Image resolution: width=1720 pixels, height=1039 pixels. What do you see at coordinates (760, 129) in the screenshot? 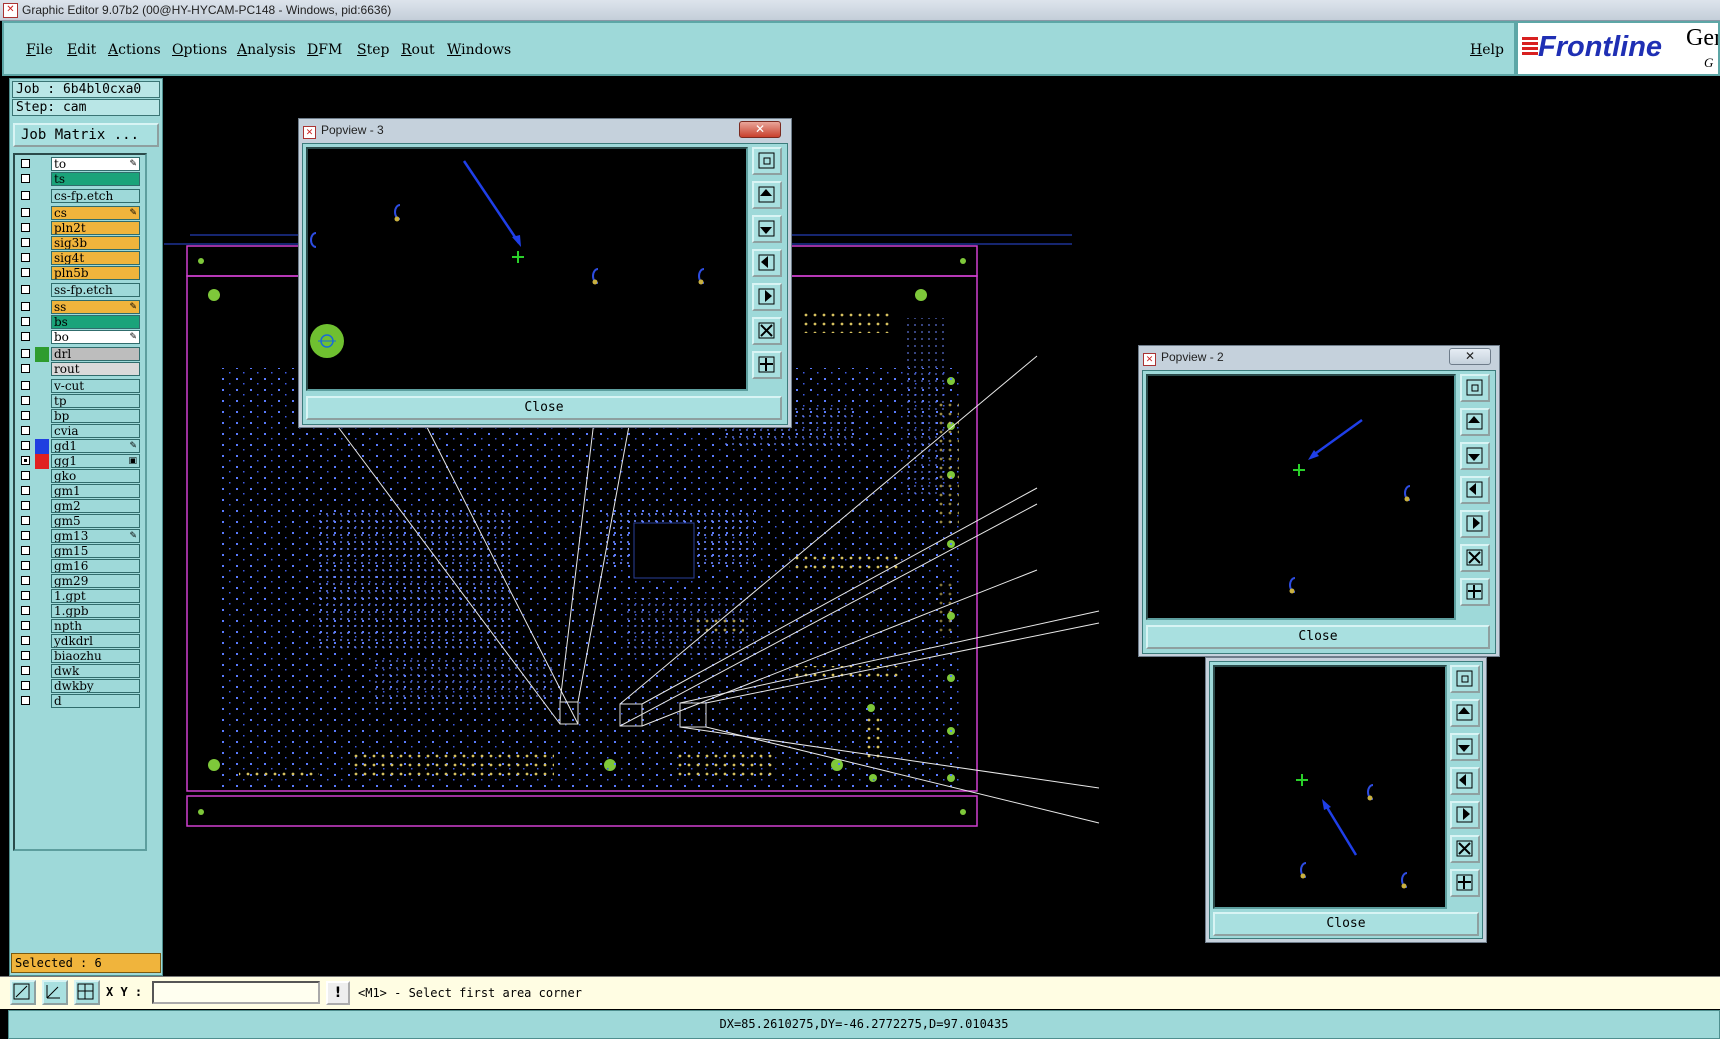
I see `popview-3-close-x-button: ✕` at bounding box center [760, 129].